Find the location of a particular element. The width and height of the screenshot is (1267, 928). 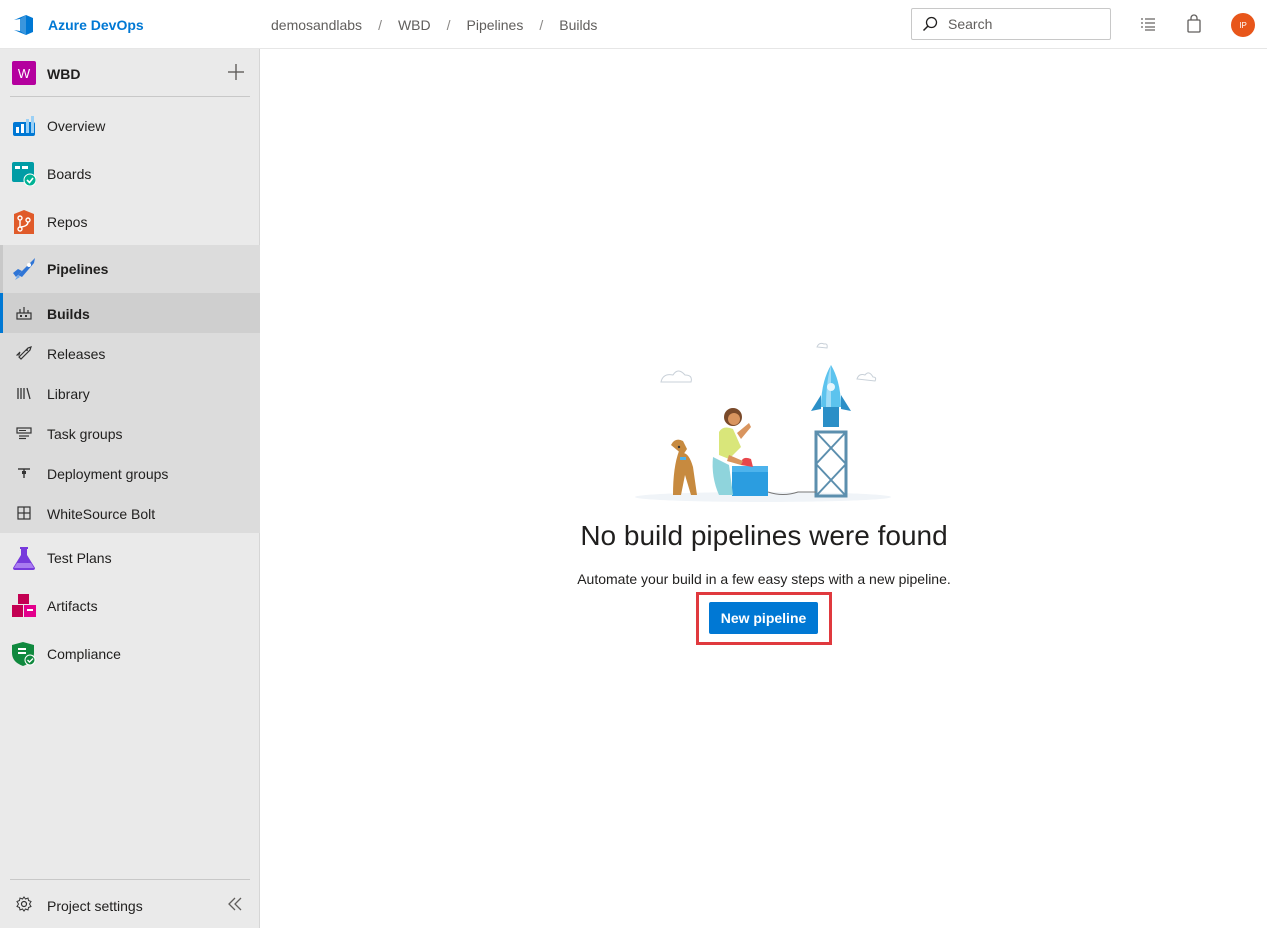

compliance-shield-icon is located at coordinates (24, 654).